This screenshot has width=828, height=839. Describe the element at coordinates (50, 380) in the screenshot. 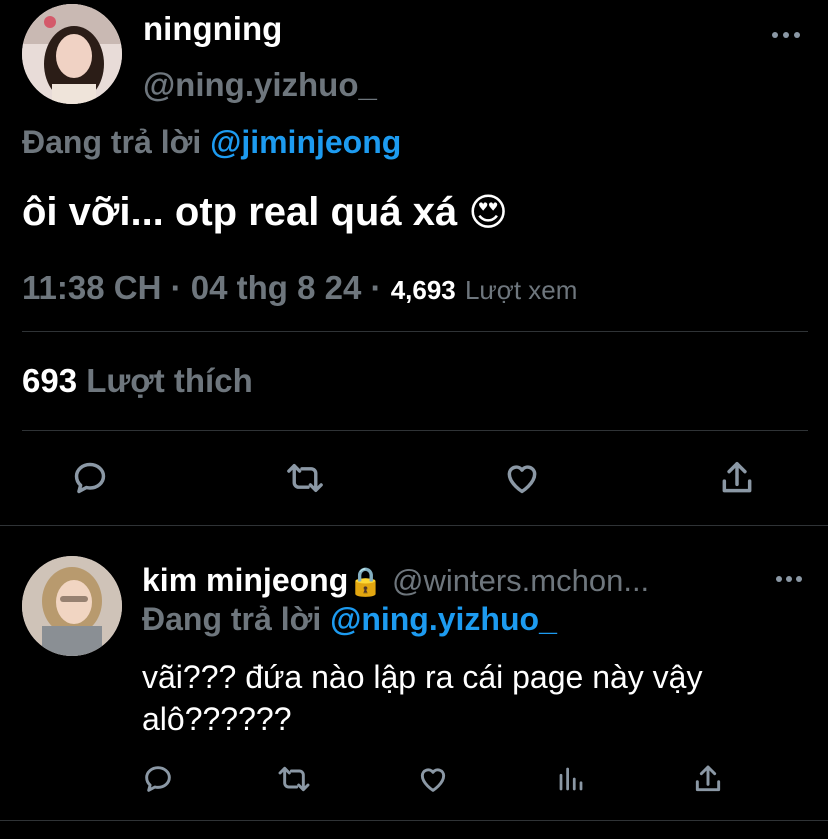

I see `likes-count: 693` at that location.